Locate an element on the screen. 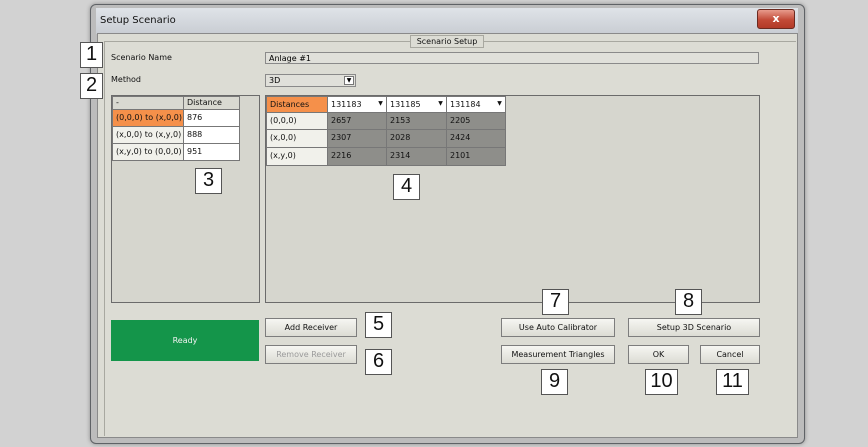 The image size is (868, 447). distance-row-label: (x,y,0) to (0,0,0) is located at coordinates (148, 152).